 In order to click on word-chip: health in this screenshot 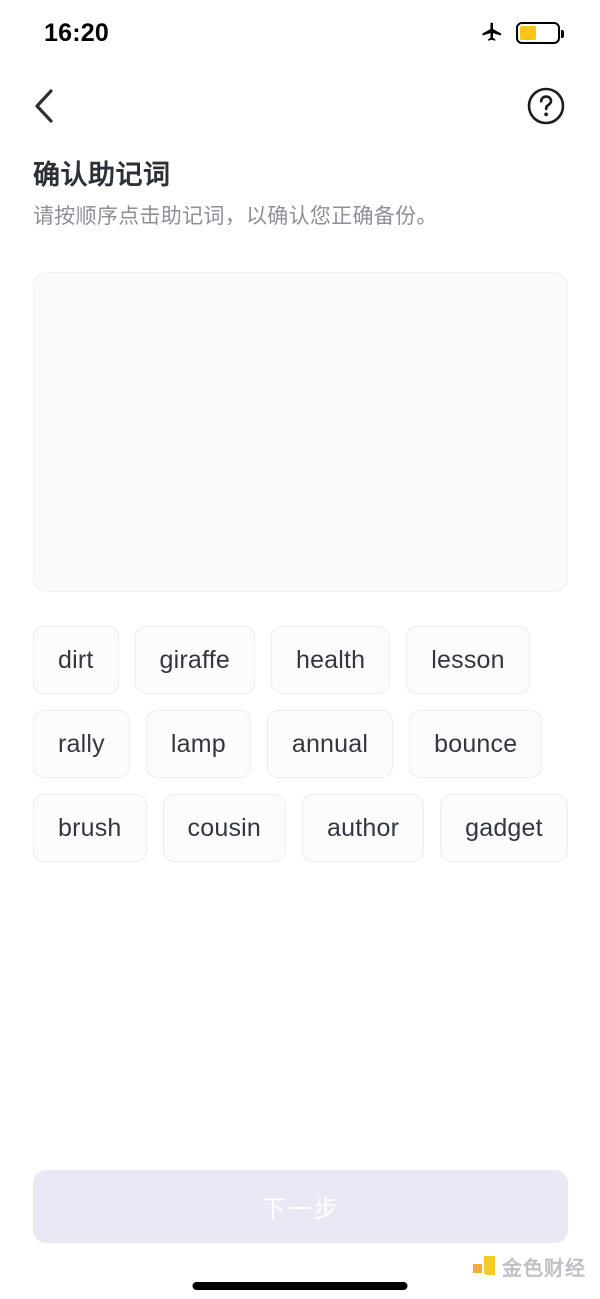, I will do `click(330, 660)`.